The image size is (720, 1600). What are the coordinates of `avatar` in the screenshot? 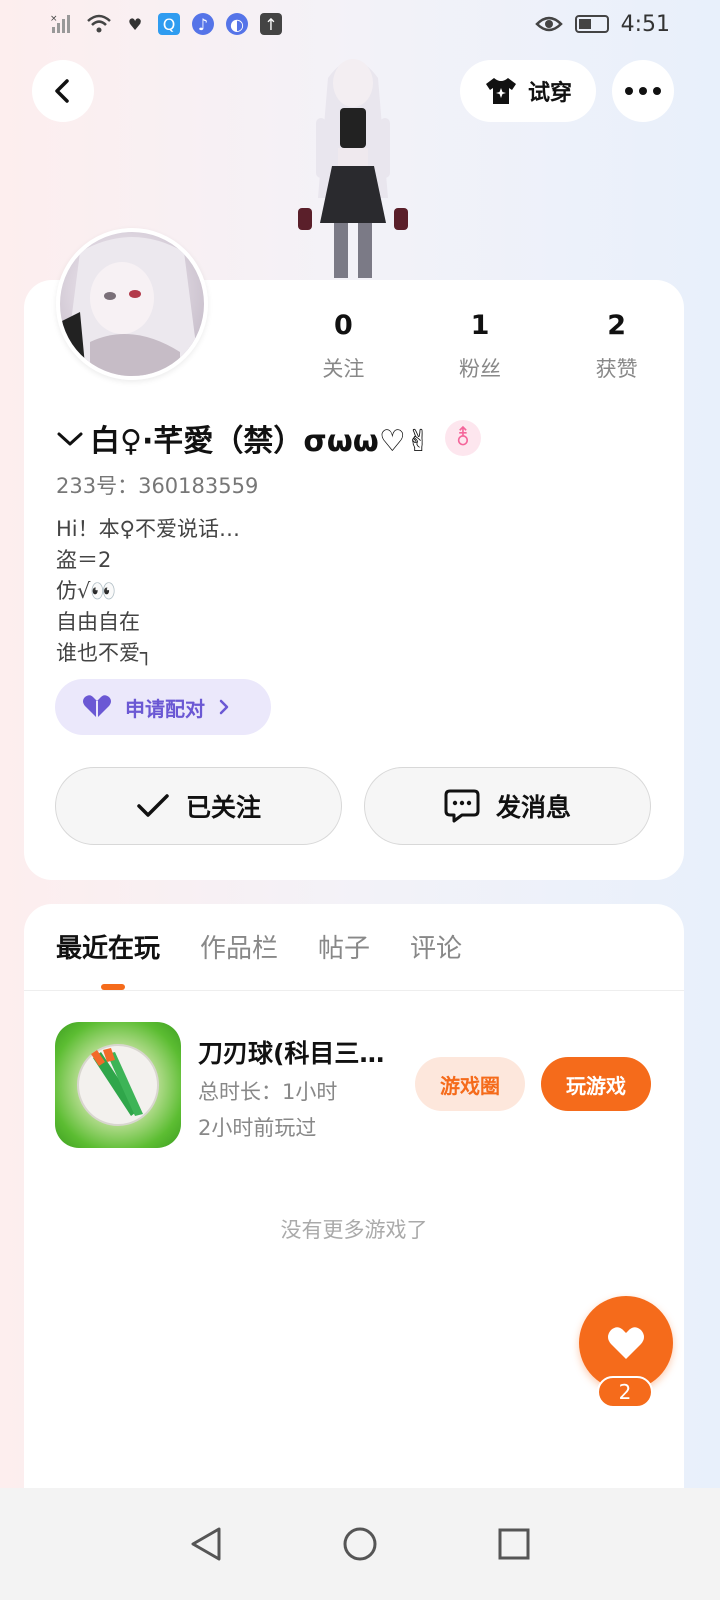 It's located at (132, 304).